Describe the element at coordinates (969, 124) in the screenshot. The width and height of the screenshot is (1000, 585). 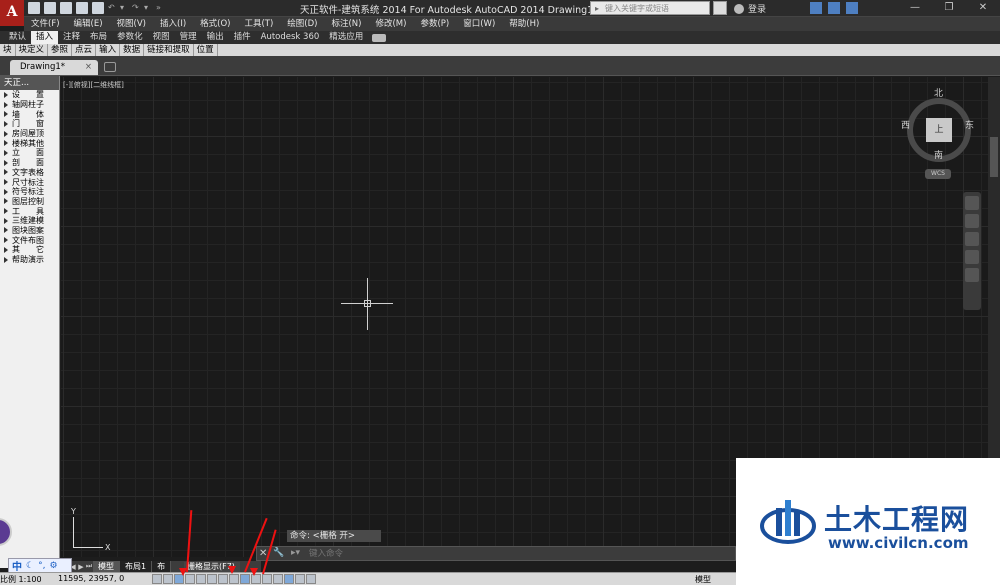
I see `compass-east: 东` at that location.